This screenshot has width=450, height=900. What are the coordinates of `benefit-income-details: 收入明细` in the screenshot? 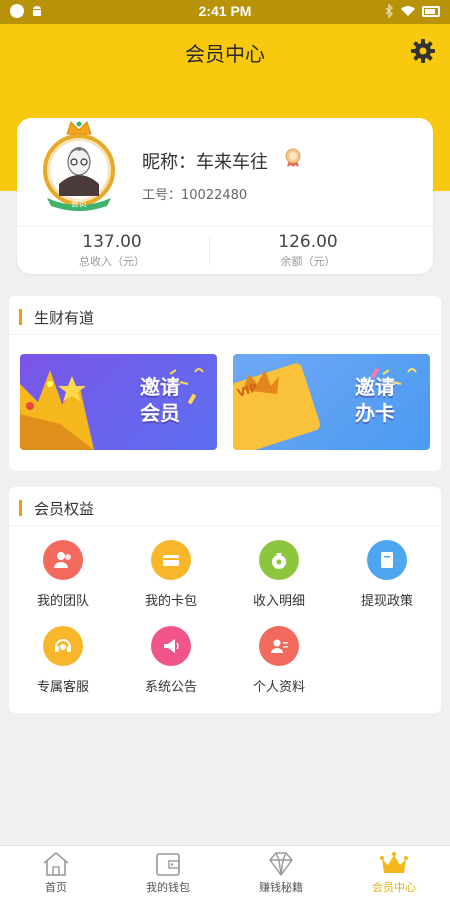 It's located at (279, 574).